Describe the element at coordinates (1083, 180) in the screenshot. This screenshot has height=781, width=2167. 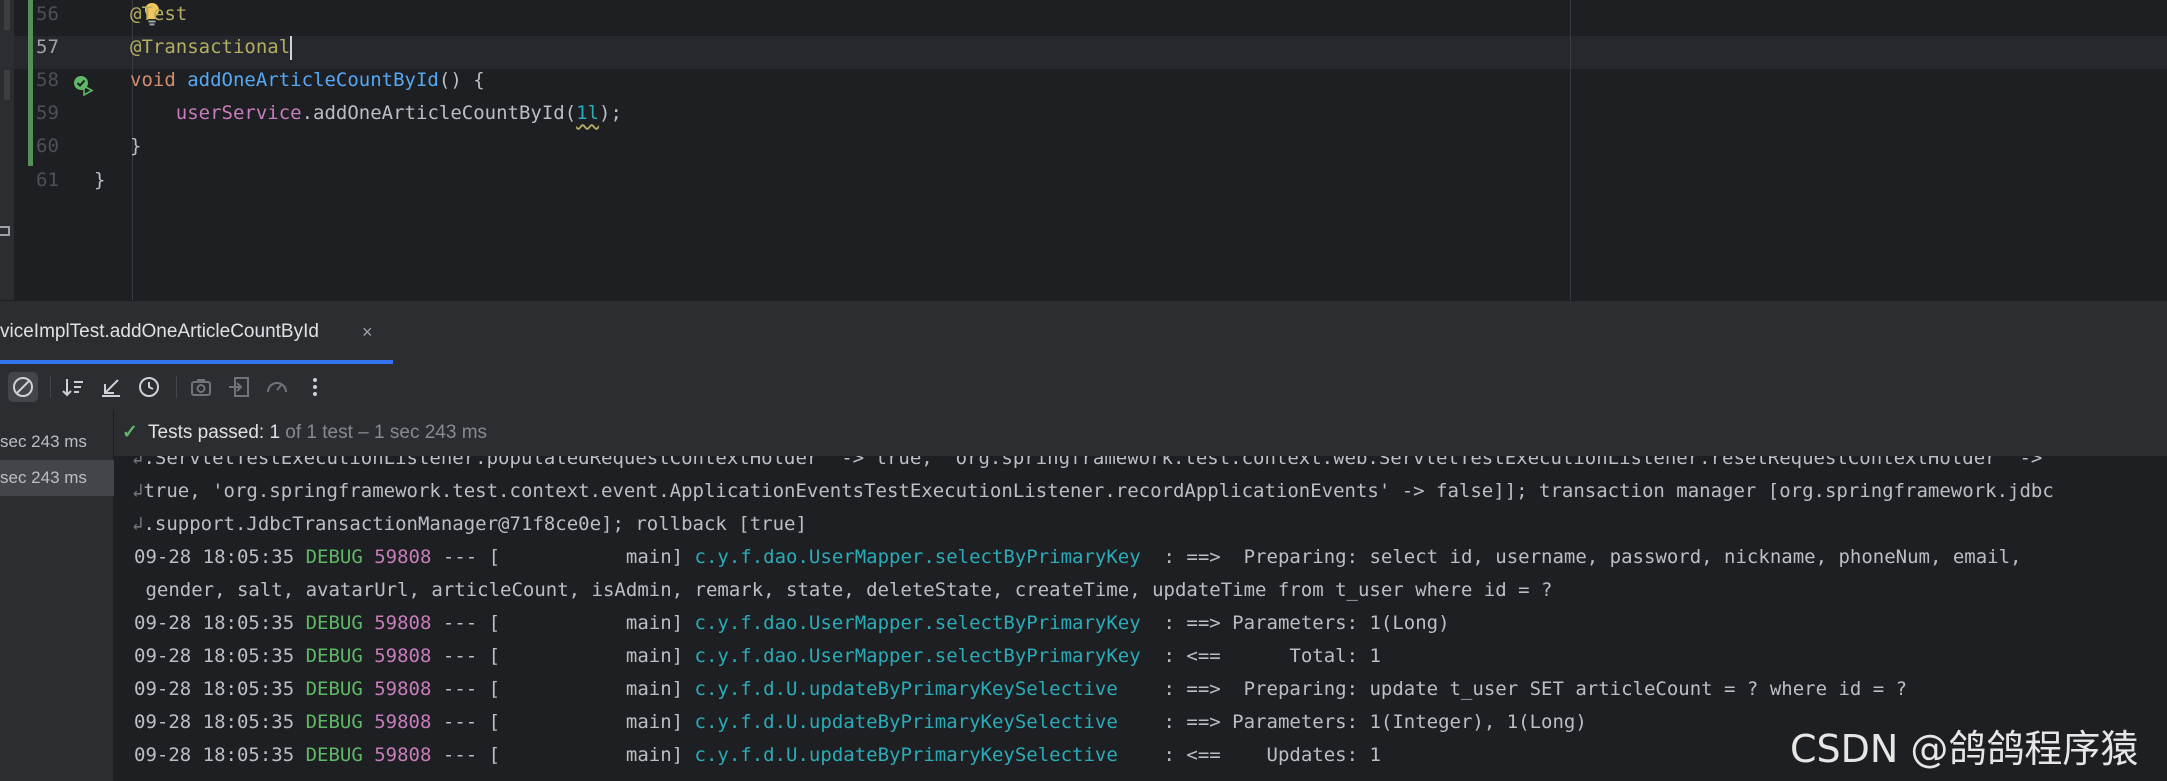
I see `code-line: 61}` at that location.